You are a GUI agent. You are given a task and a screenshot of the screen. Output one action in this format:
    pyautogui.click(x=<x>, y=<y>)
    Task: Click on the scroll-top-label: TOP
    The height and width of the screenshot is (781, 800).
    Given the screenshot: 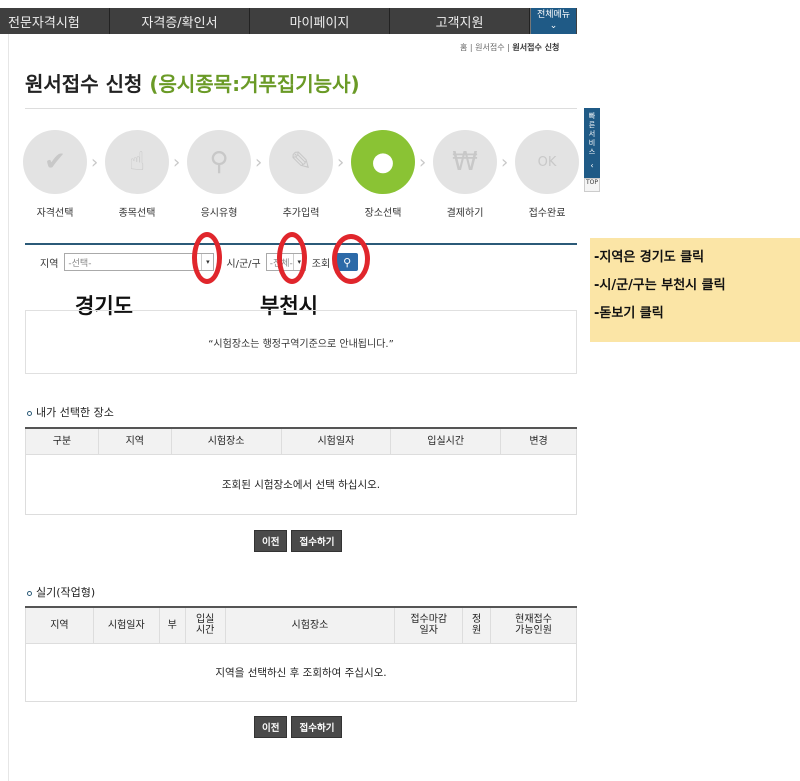 What is the action you would take?
    pyautogui.click(x=591, y=182)
    